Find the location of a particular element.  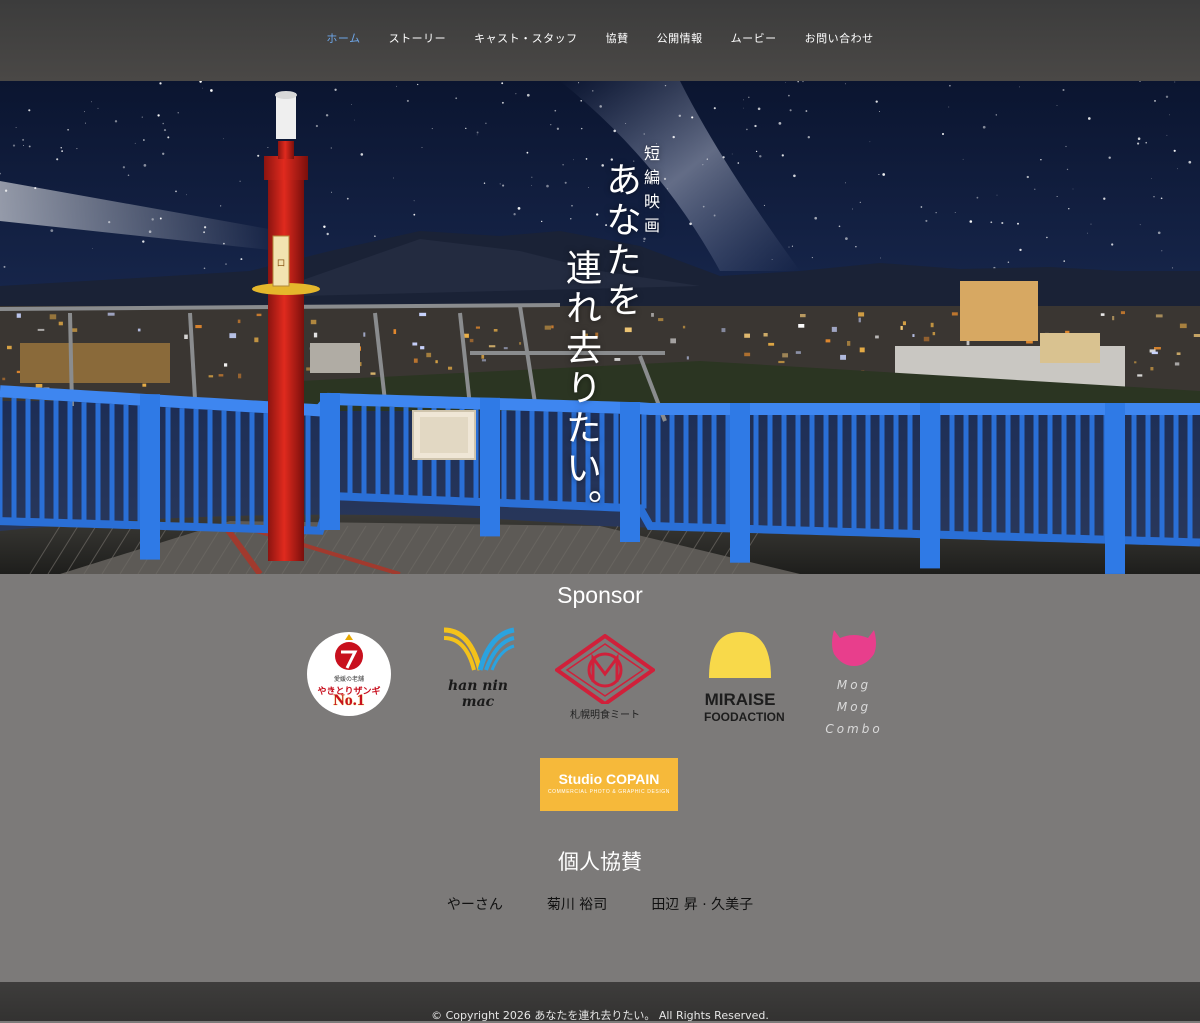

sponsor-mogmog-logo: Mog Mog Combo is located at coordinates (854, 682).